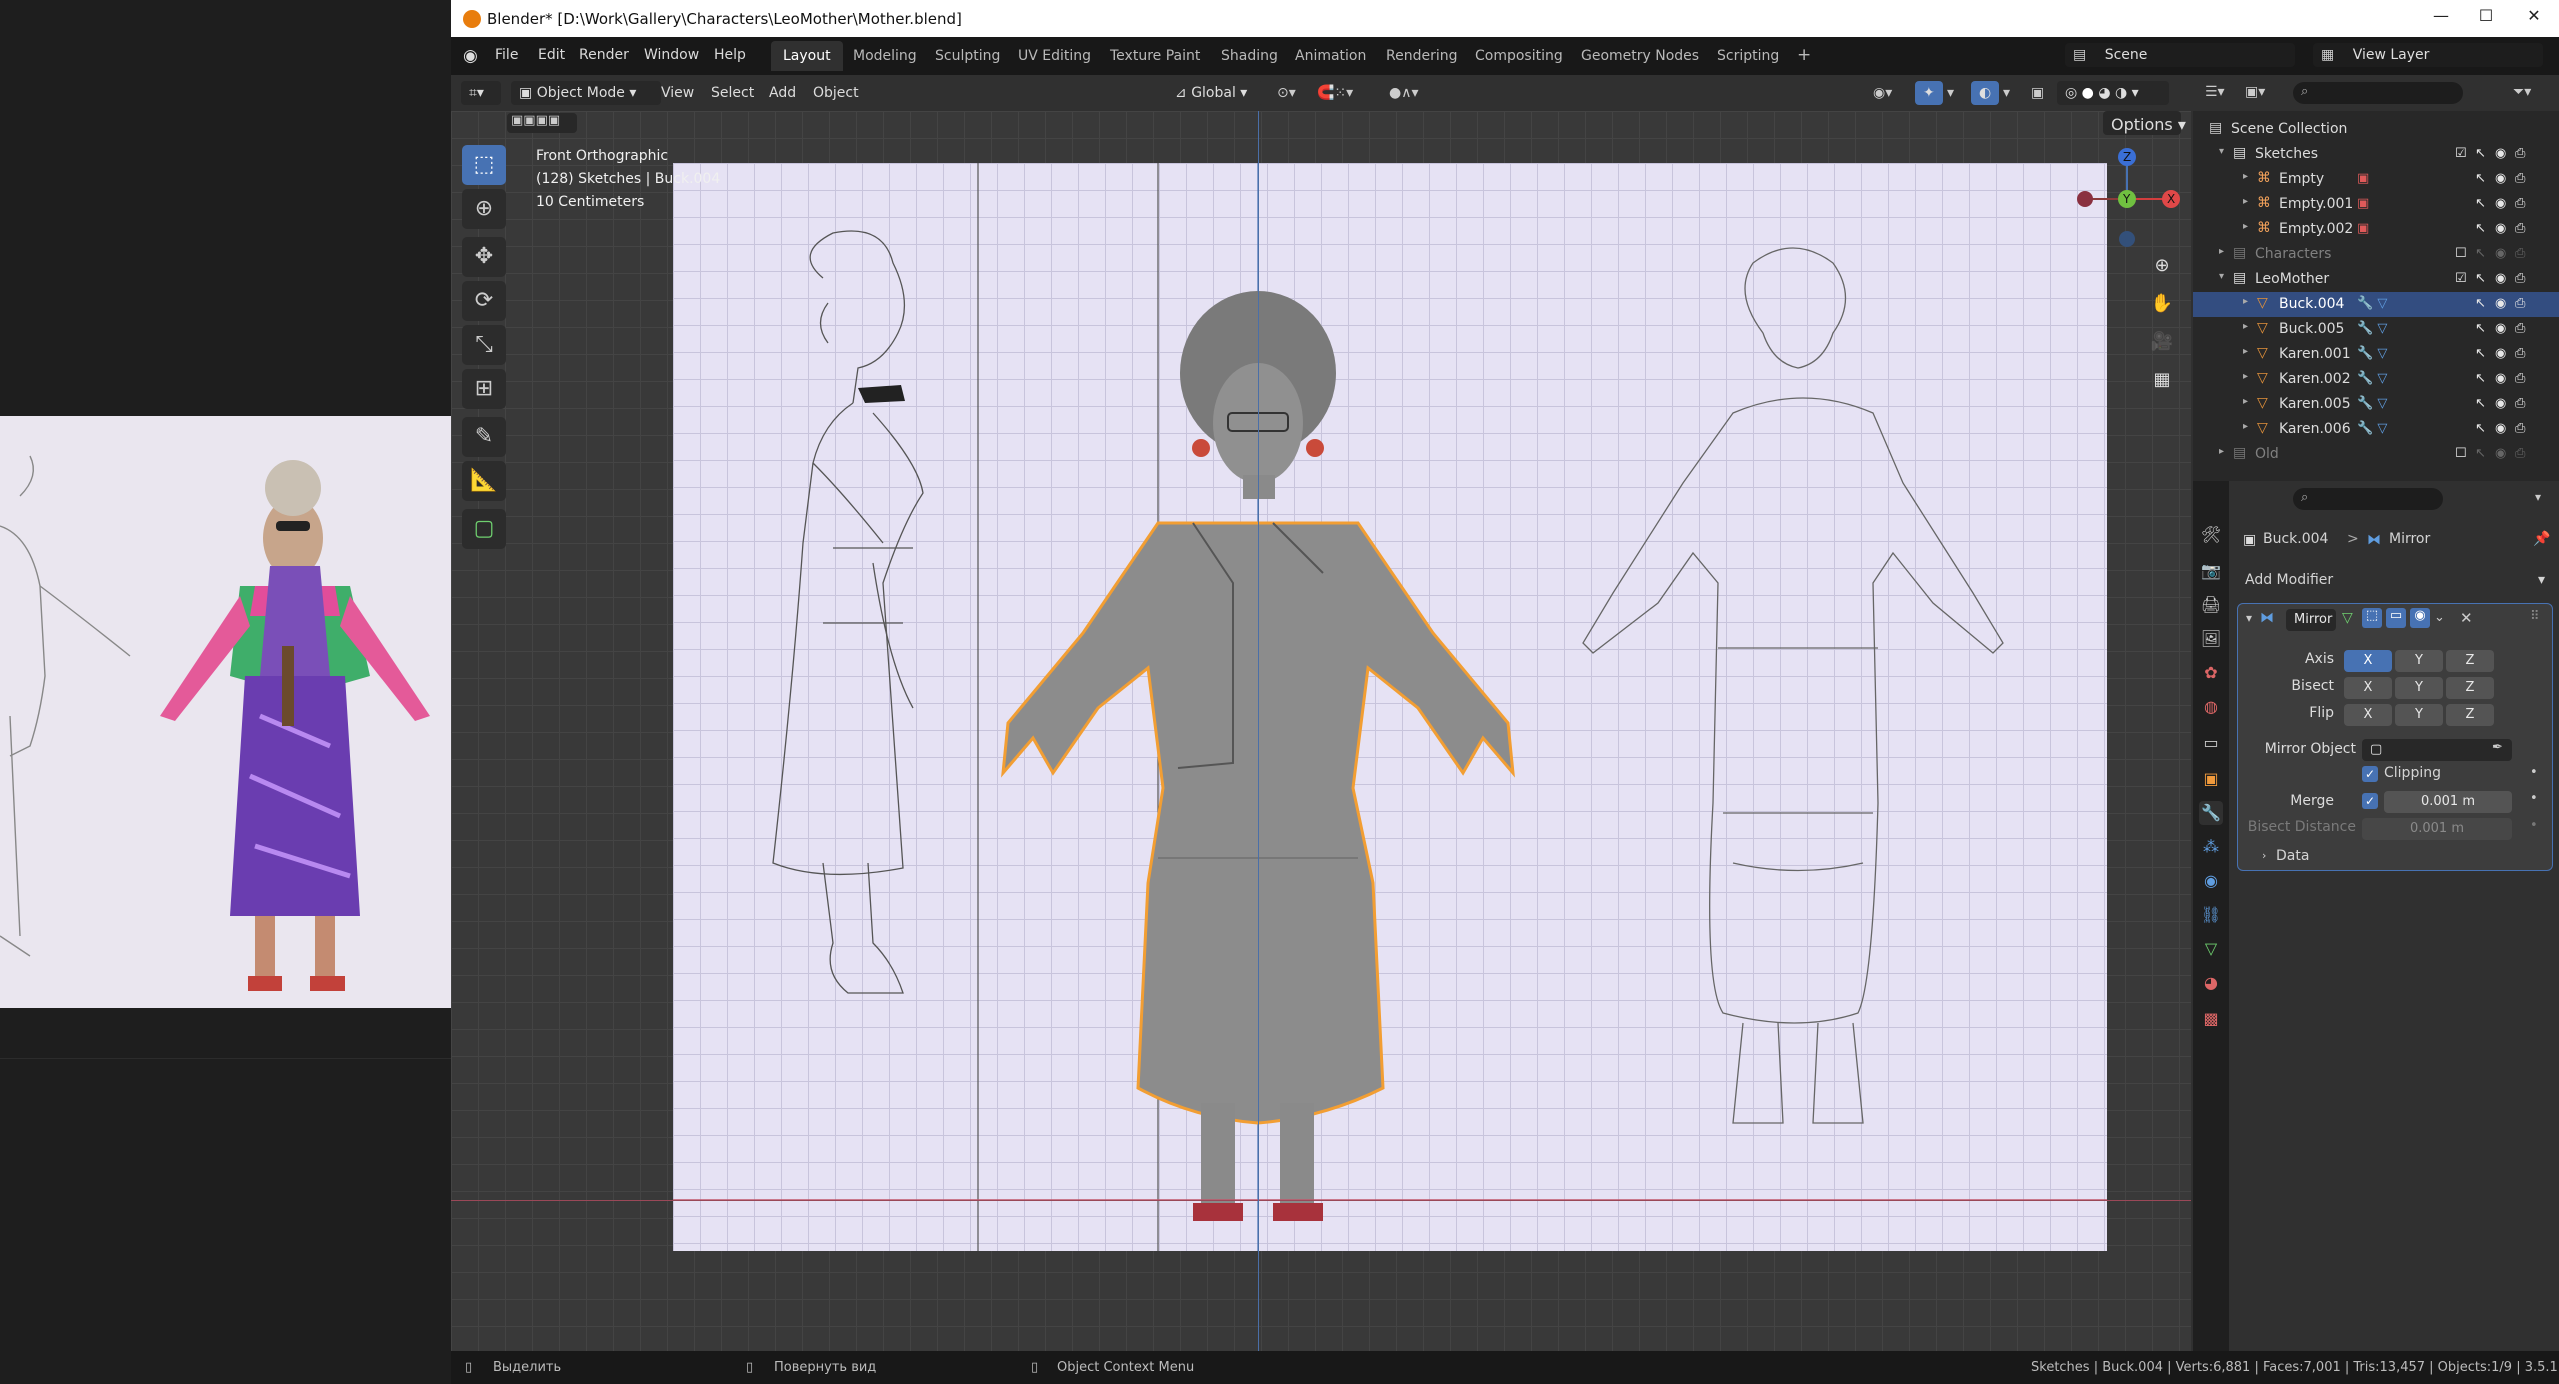  I want to click on drag-handle-icon: ⠿, so click(2535, 616).